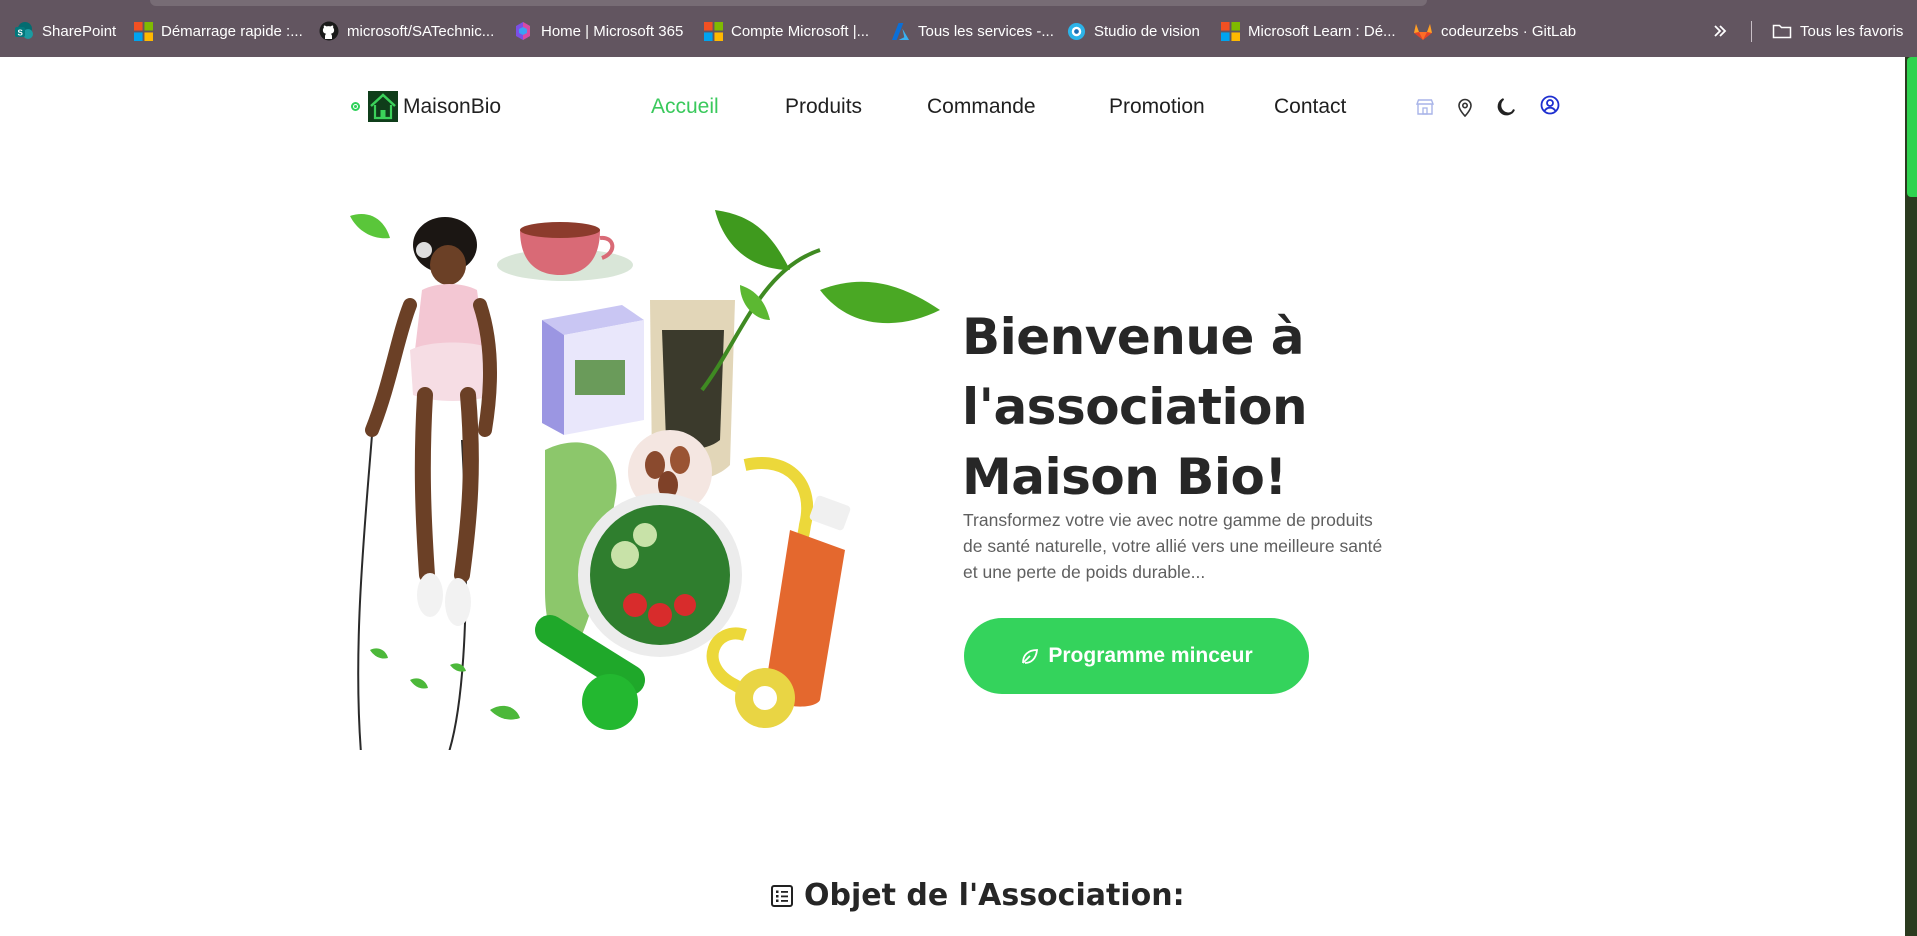  I want to click on sharepoint-icon: S, so click(24, 30).